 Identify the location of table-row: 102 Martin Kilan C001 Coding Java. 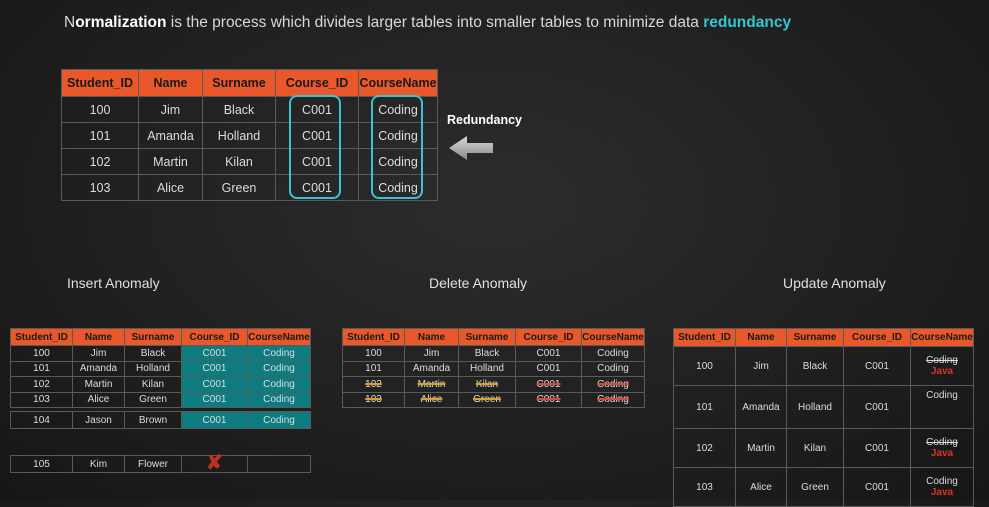
(823, 448).